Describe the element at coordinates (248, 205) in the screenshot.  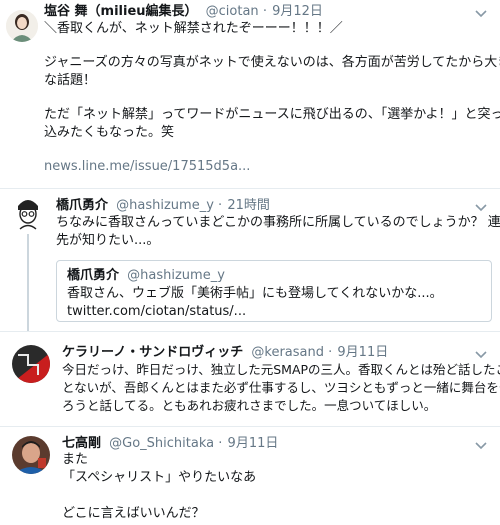
I see `timestamp: 21時間` at that location.